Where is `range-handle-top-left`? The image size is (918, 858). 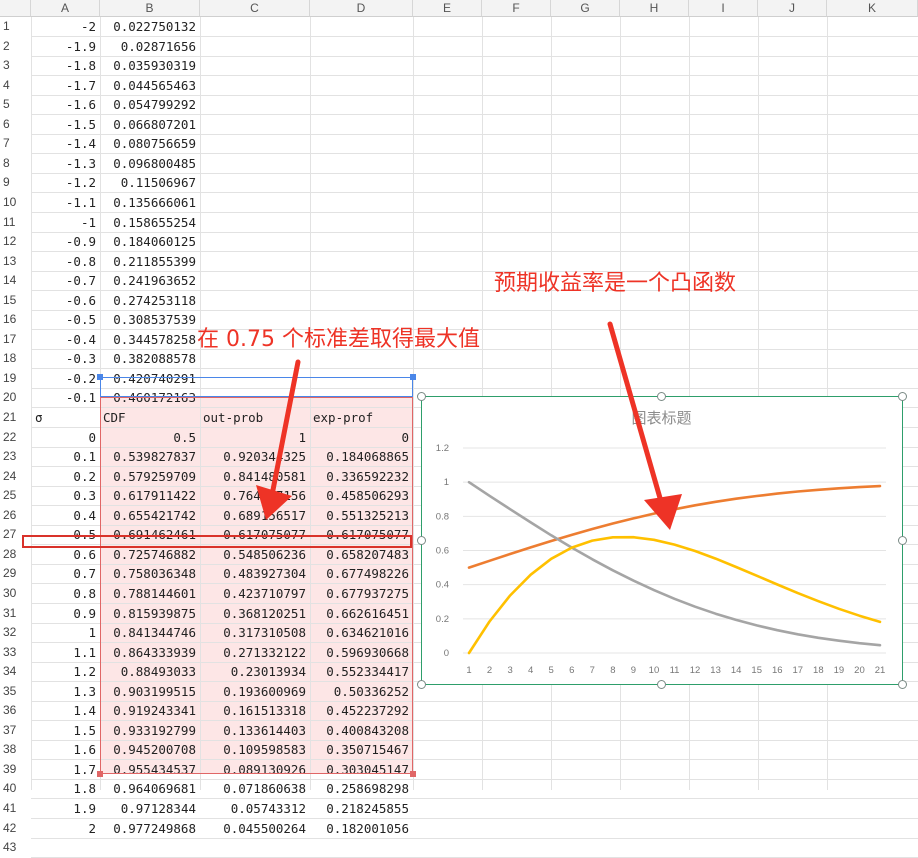 range-handle-top-left is located at coordinates (100, 377).